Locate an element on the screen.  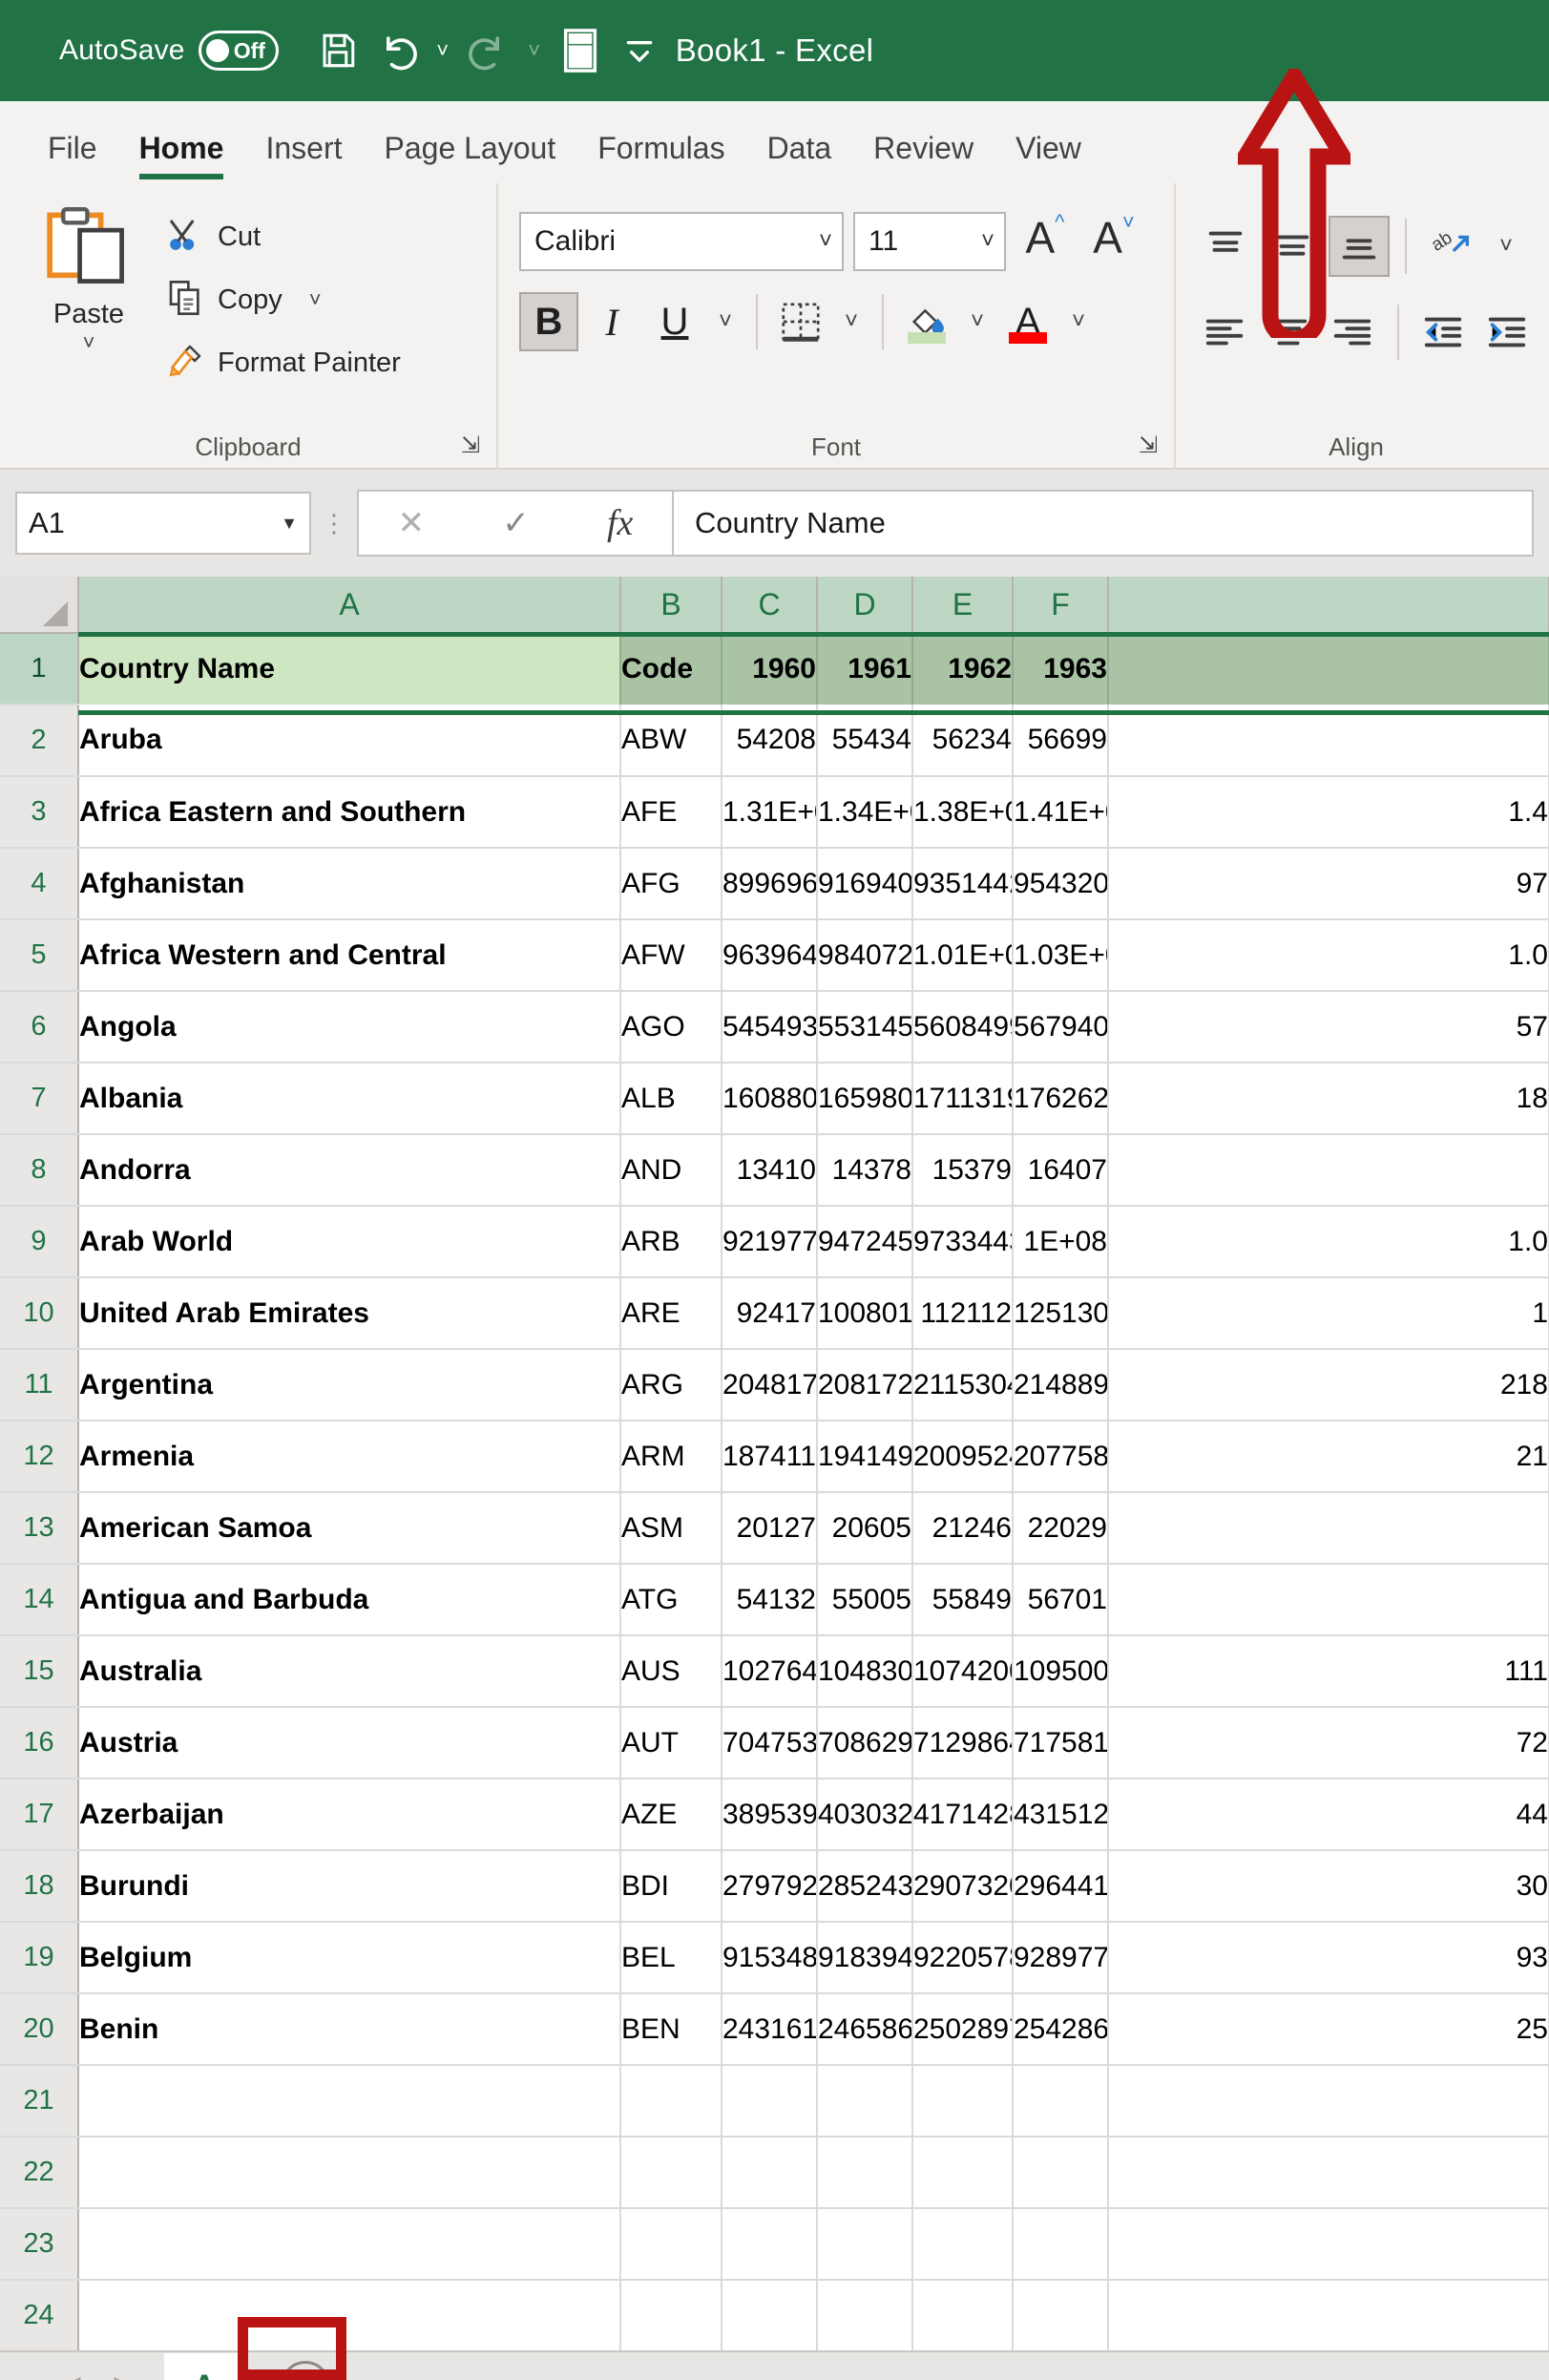
row-header-6: 6 is located at coordinates (39, 1027).